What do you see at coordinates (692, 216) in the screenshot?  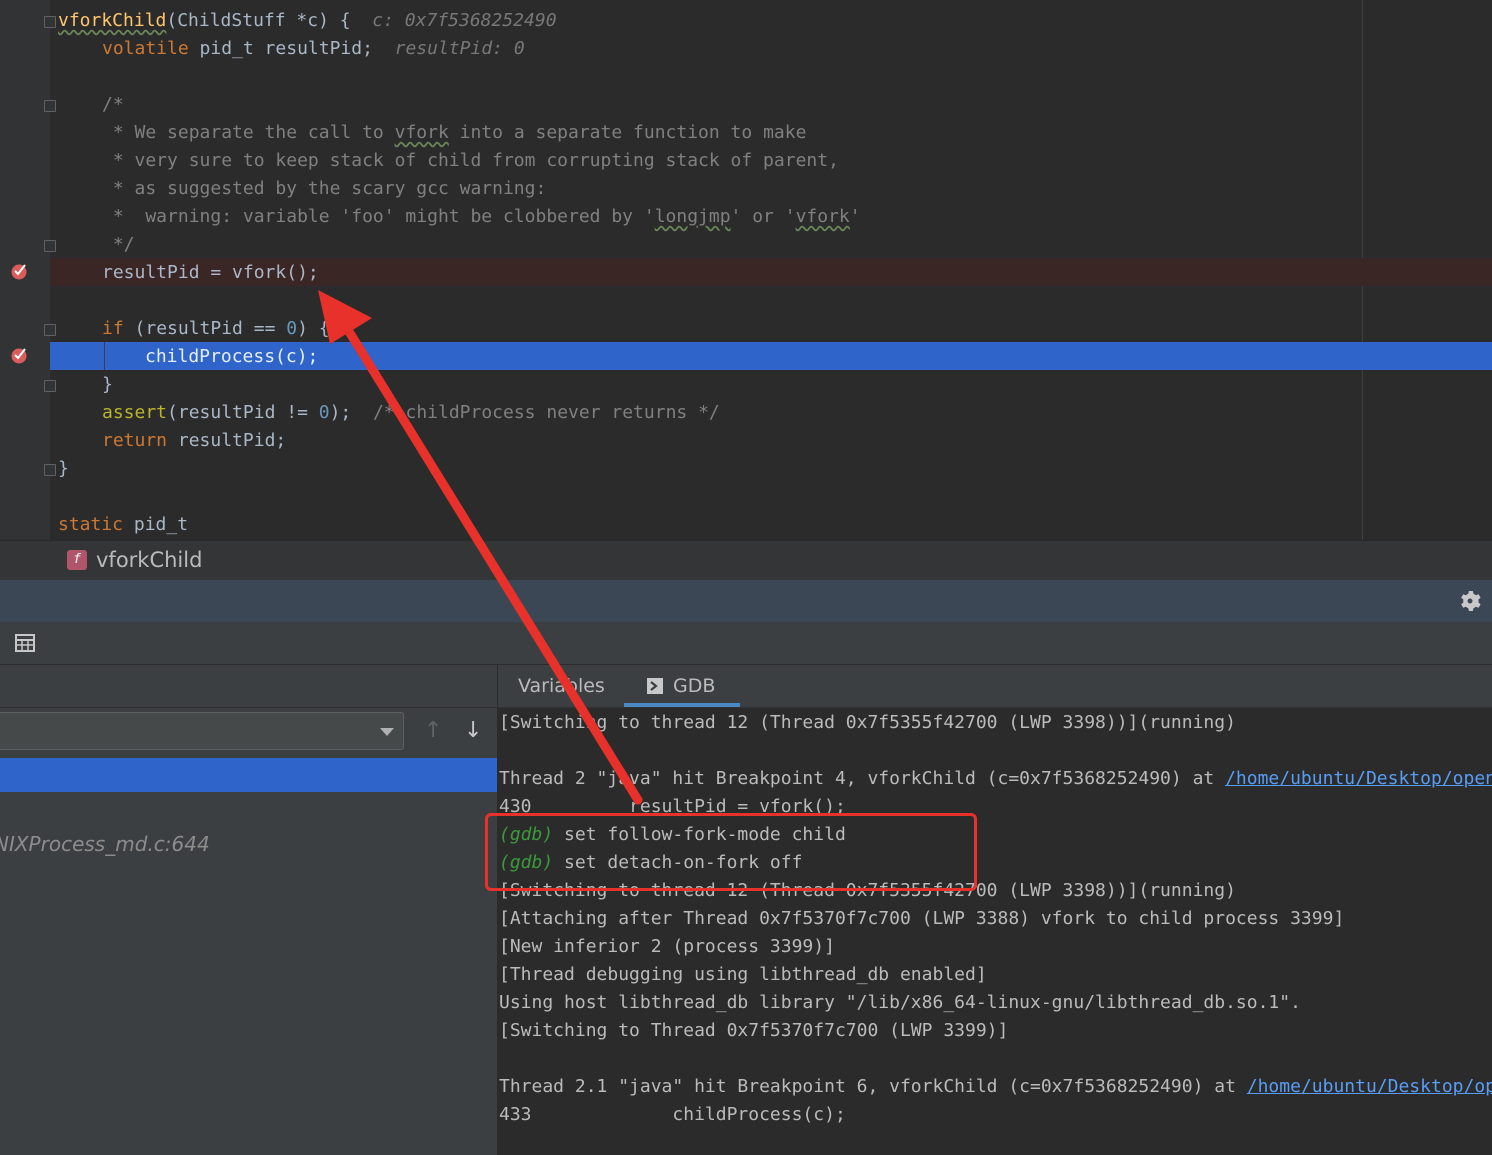 I see `comment-text: longjmp` at bounding box center [692, 216].